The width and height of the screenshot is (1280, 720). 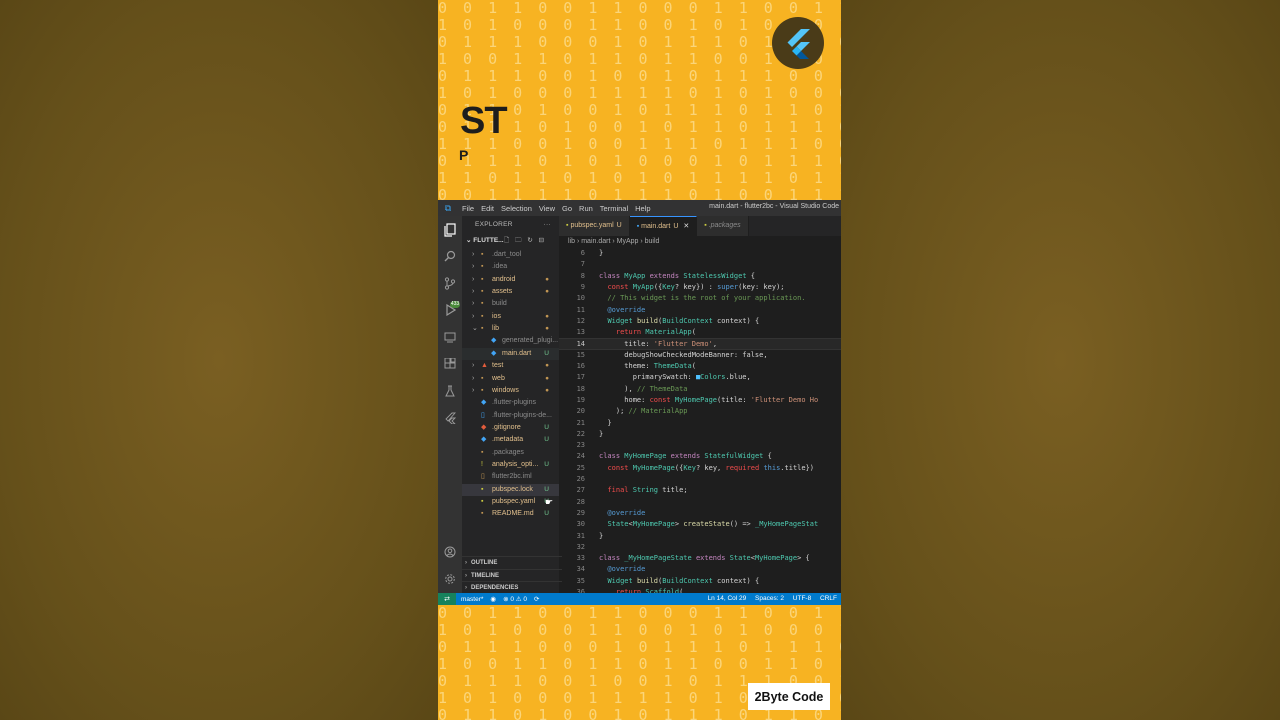 I want to click on file-tree-item: ◆ .gitignore U, so click(x=510, y=428).